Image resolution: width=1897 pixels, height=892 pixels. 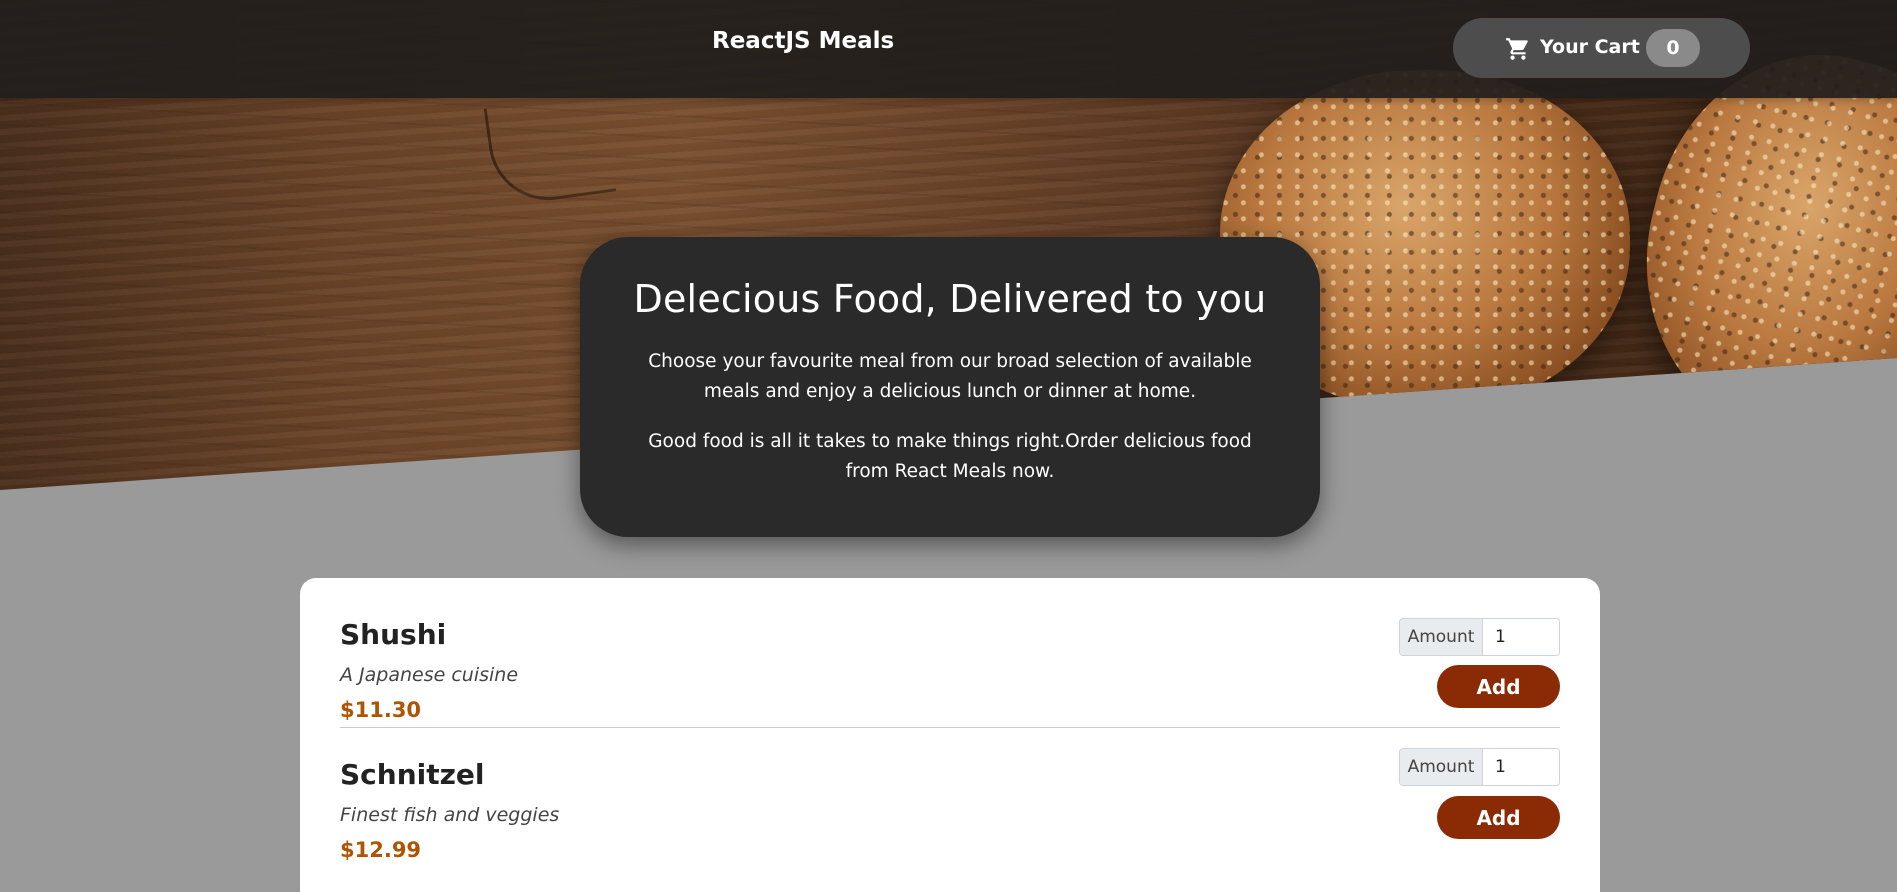 I want to click on meal-description: Finest fish and veggies, so click(x=450, y=815).